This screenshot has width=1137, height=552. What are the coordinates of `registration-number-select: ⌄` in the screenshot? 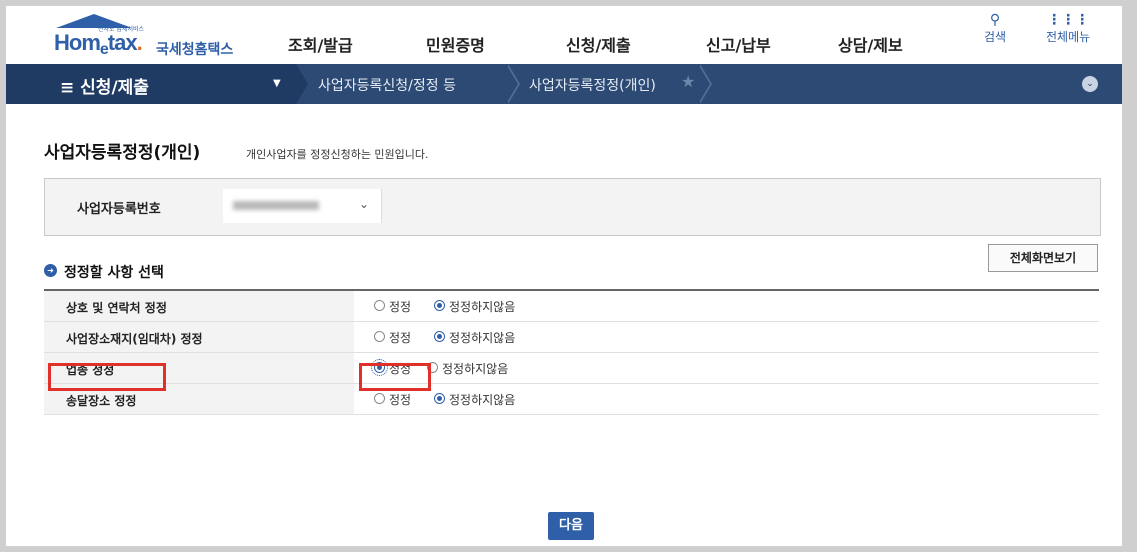 It's located at (302, 206).